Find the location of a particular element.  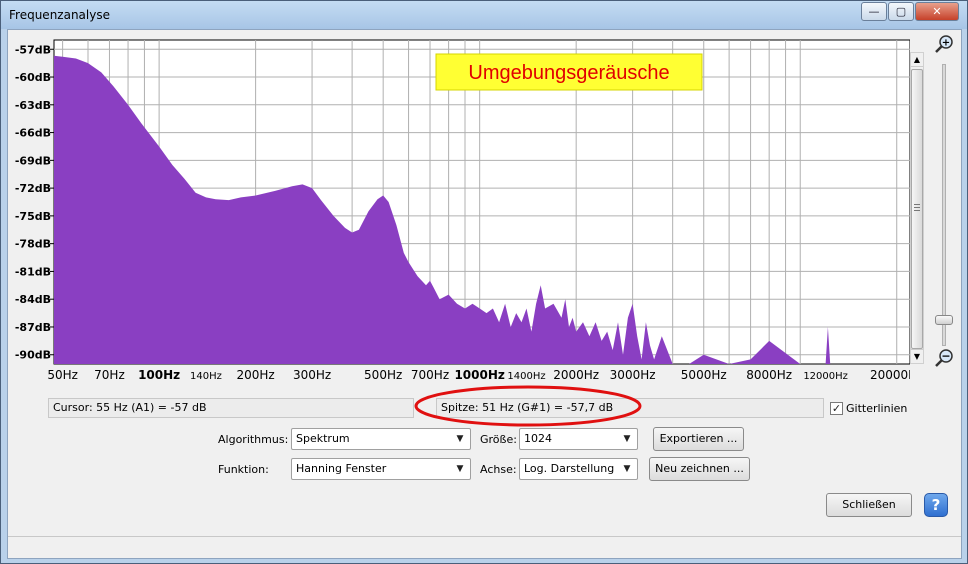

close-window-button: ✕ is located at coordinates (937, 11).